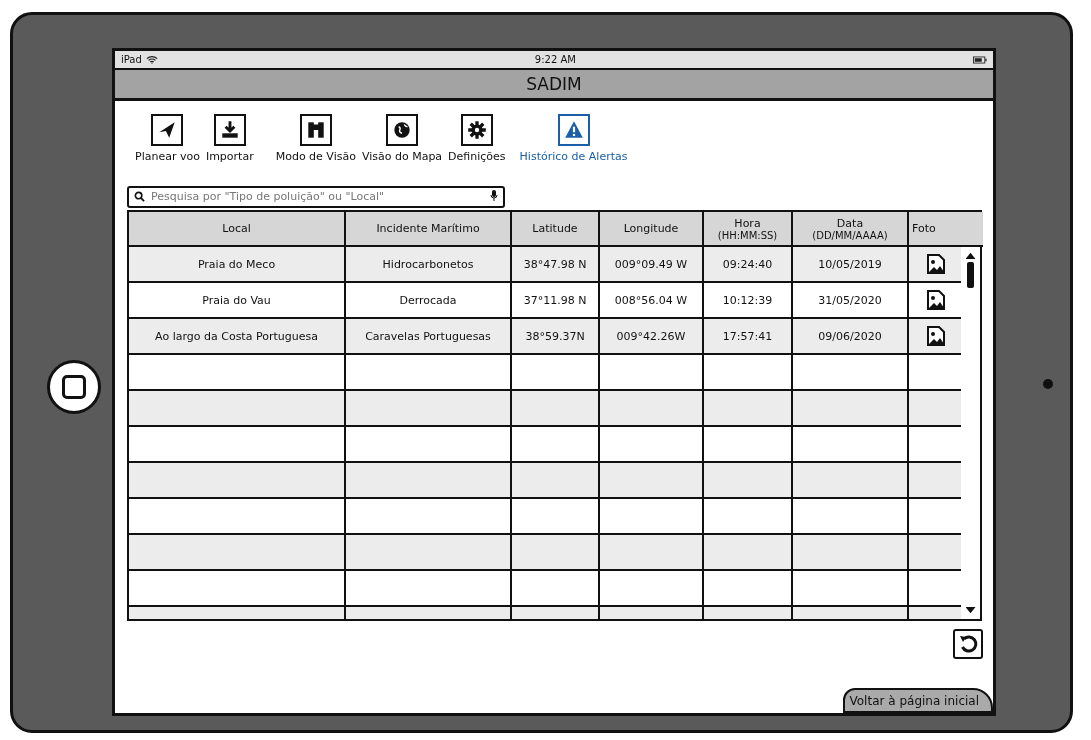 This screenshot has height=740, width=1091. I want to click on refresh-button, so click(968, 644).